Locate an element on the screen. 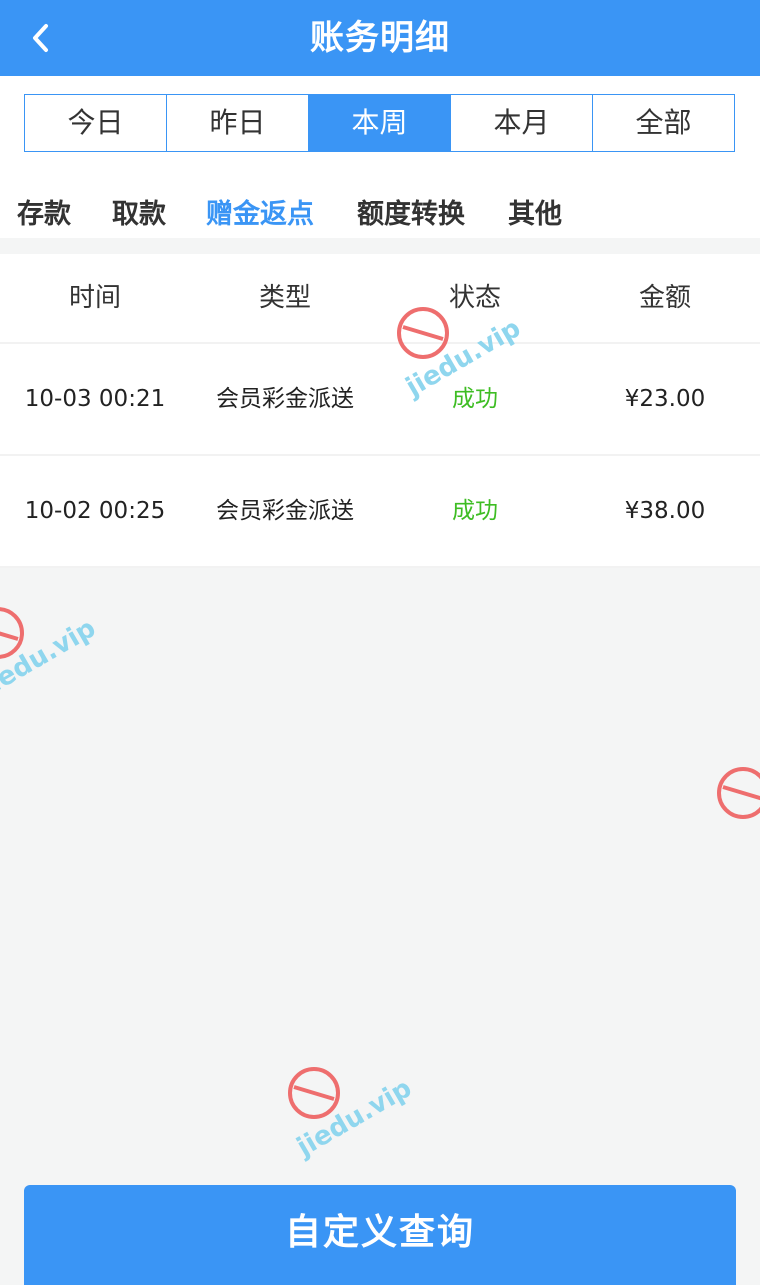 The image size is (760, 1285). table-row: 10-02 00:25 会员彩金派送 成功 ¥38.00 is located at coordinates (380, 512).